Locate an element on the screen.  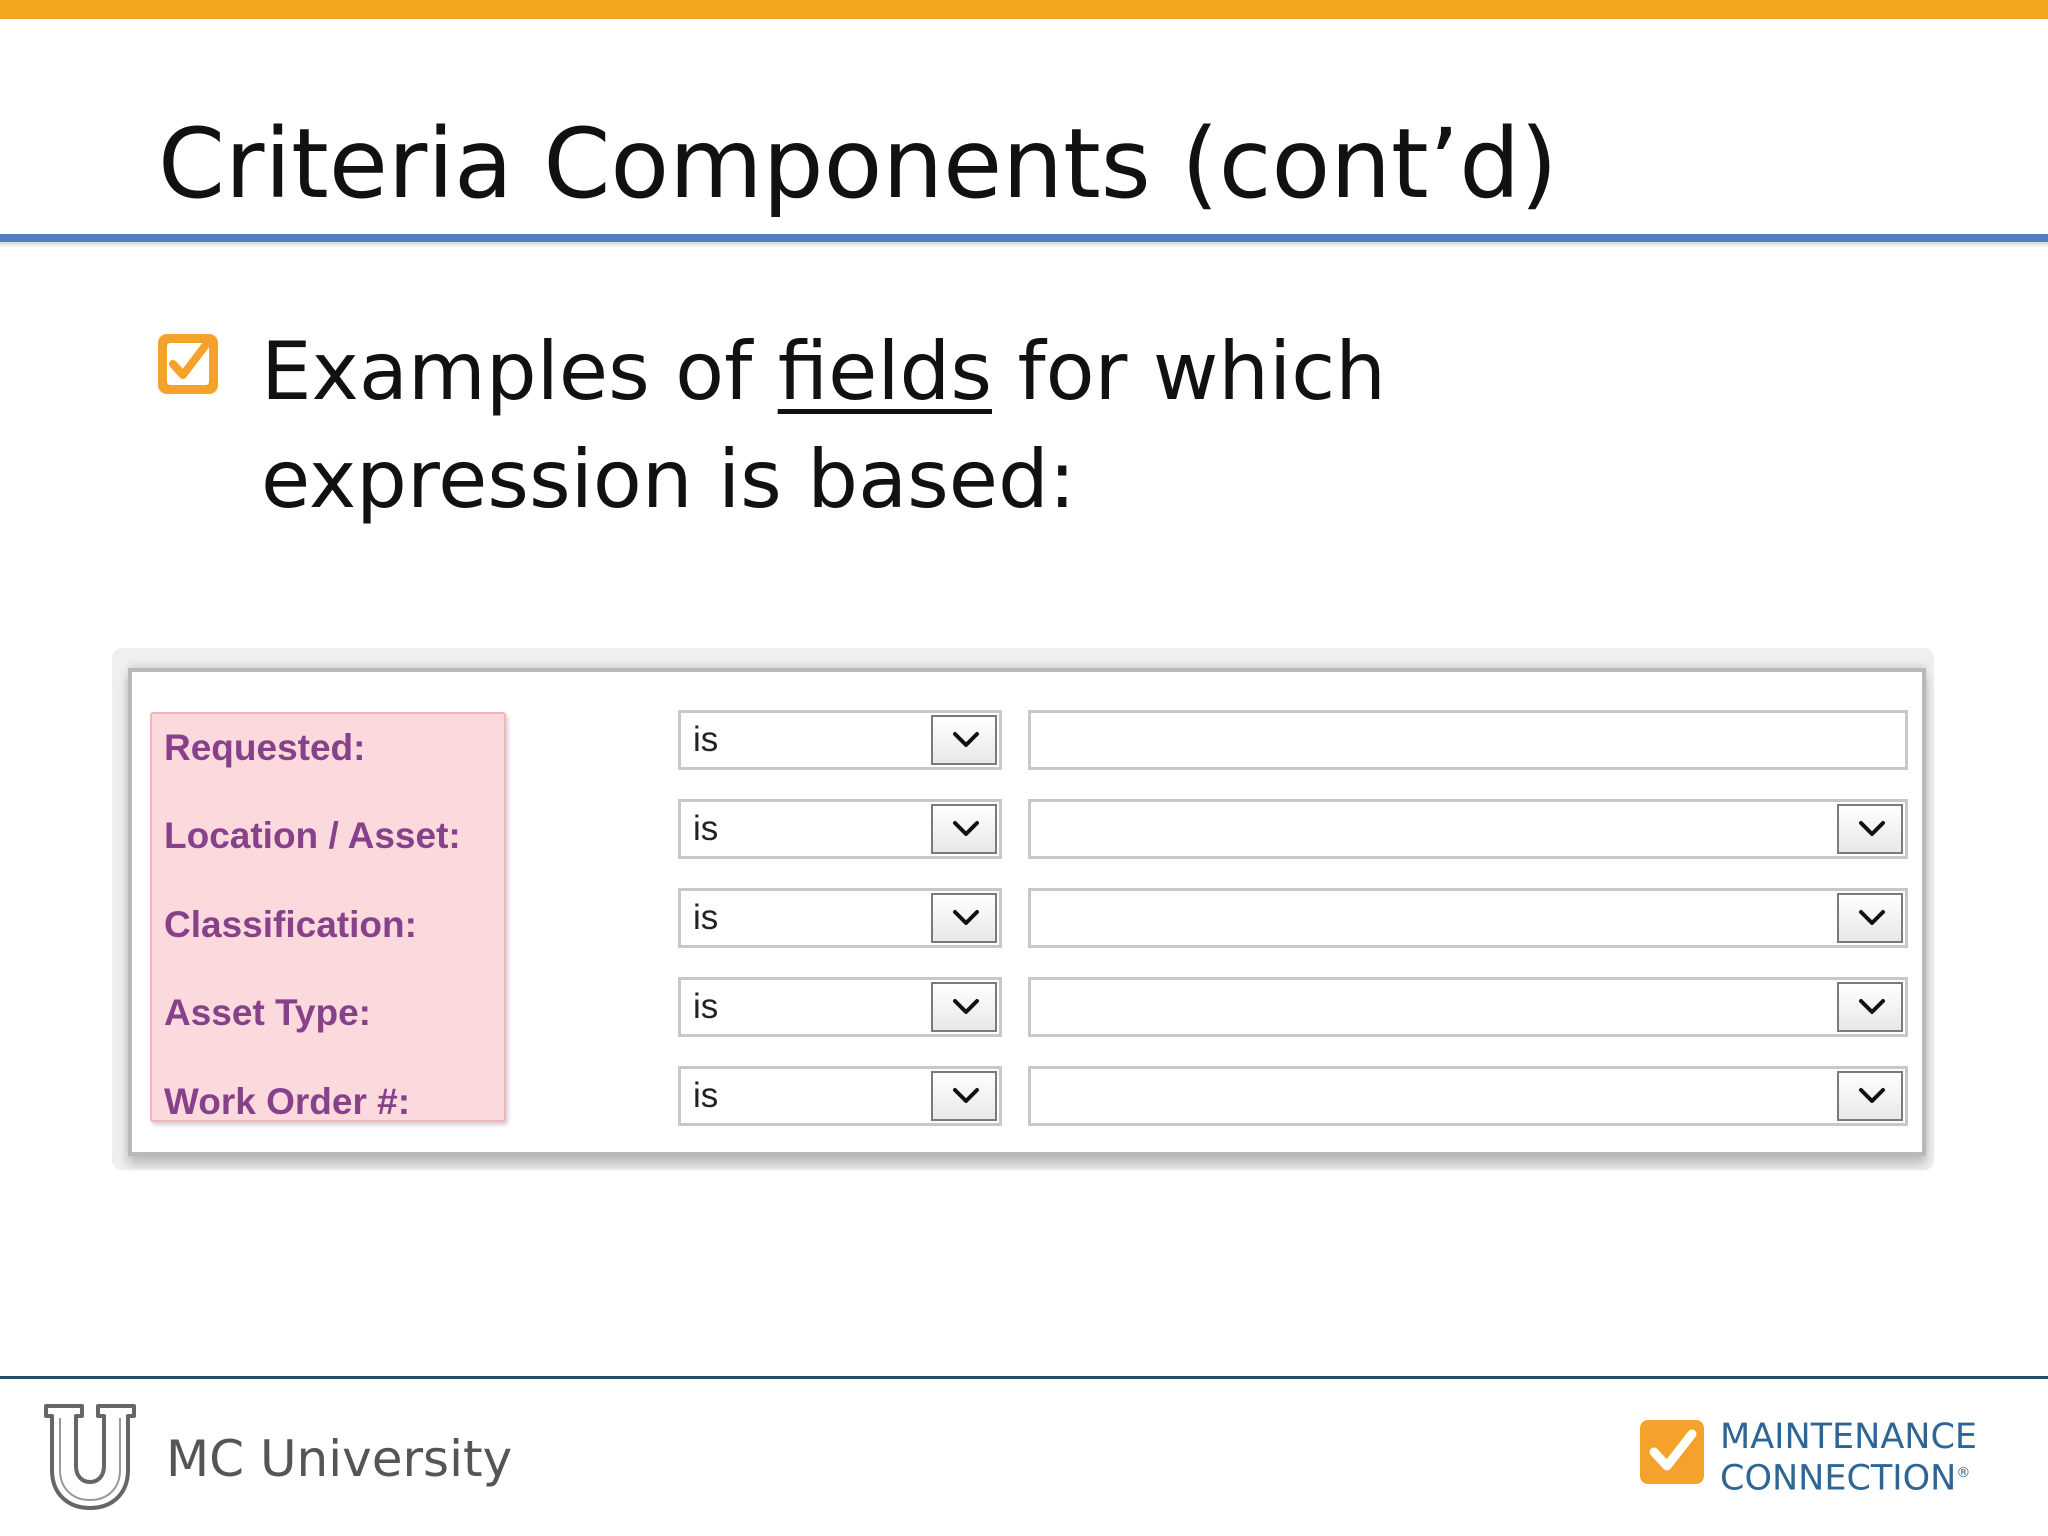
field-label-work-order: Work Order #: is located at coordinates (287, 1101).